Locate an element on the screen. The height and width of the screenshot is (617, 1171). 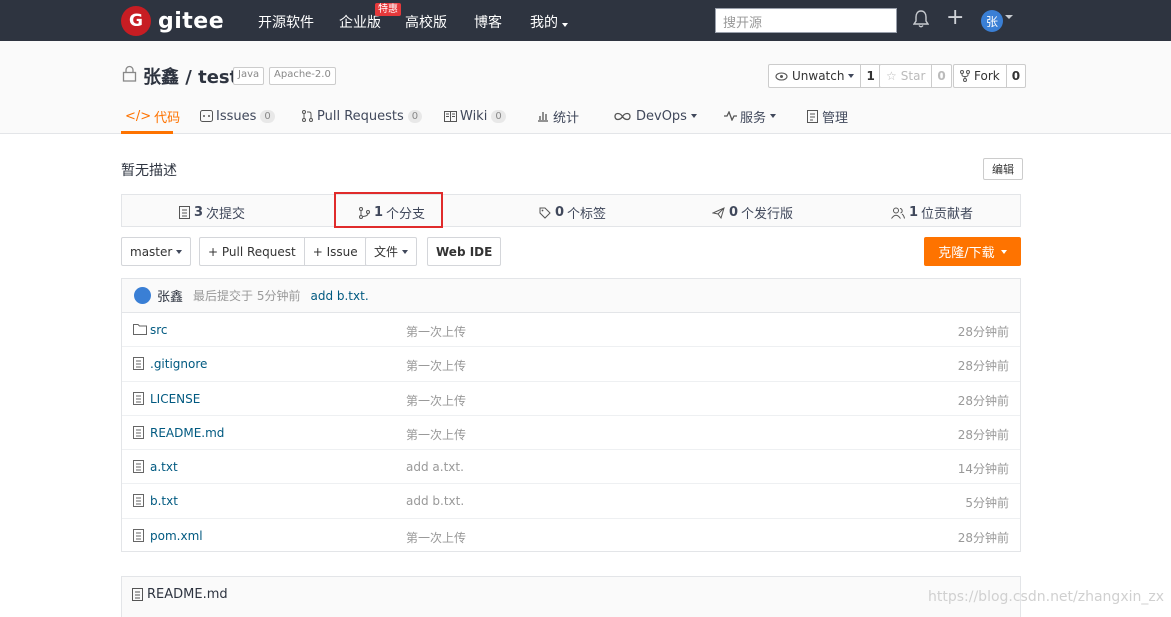
watch-count: 1 is located at coordinates (870, 76).